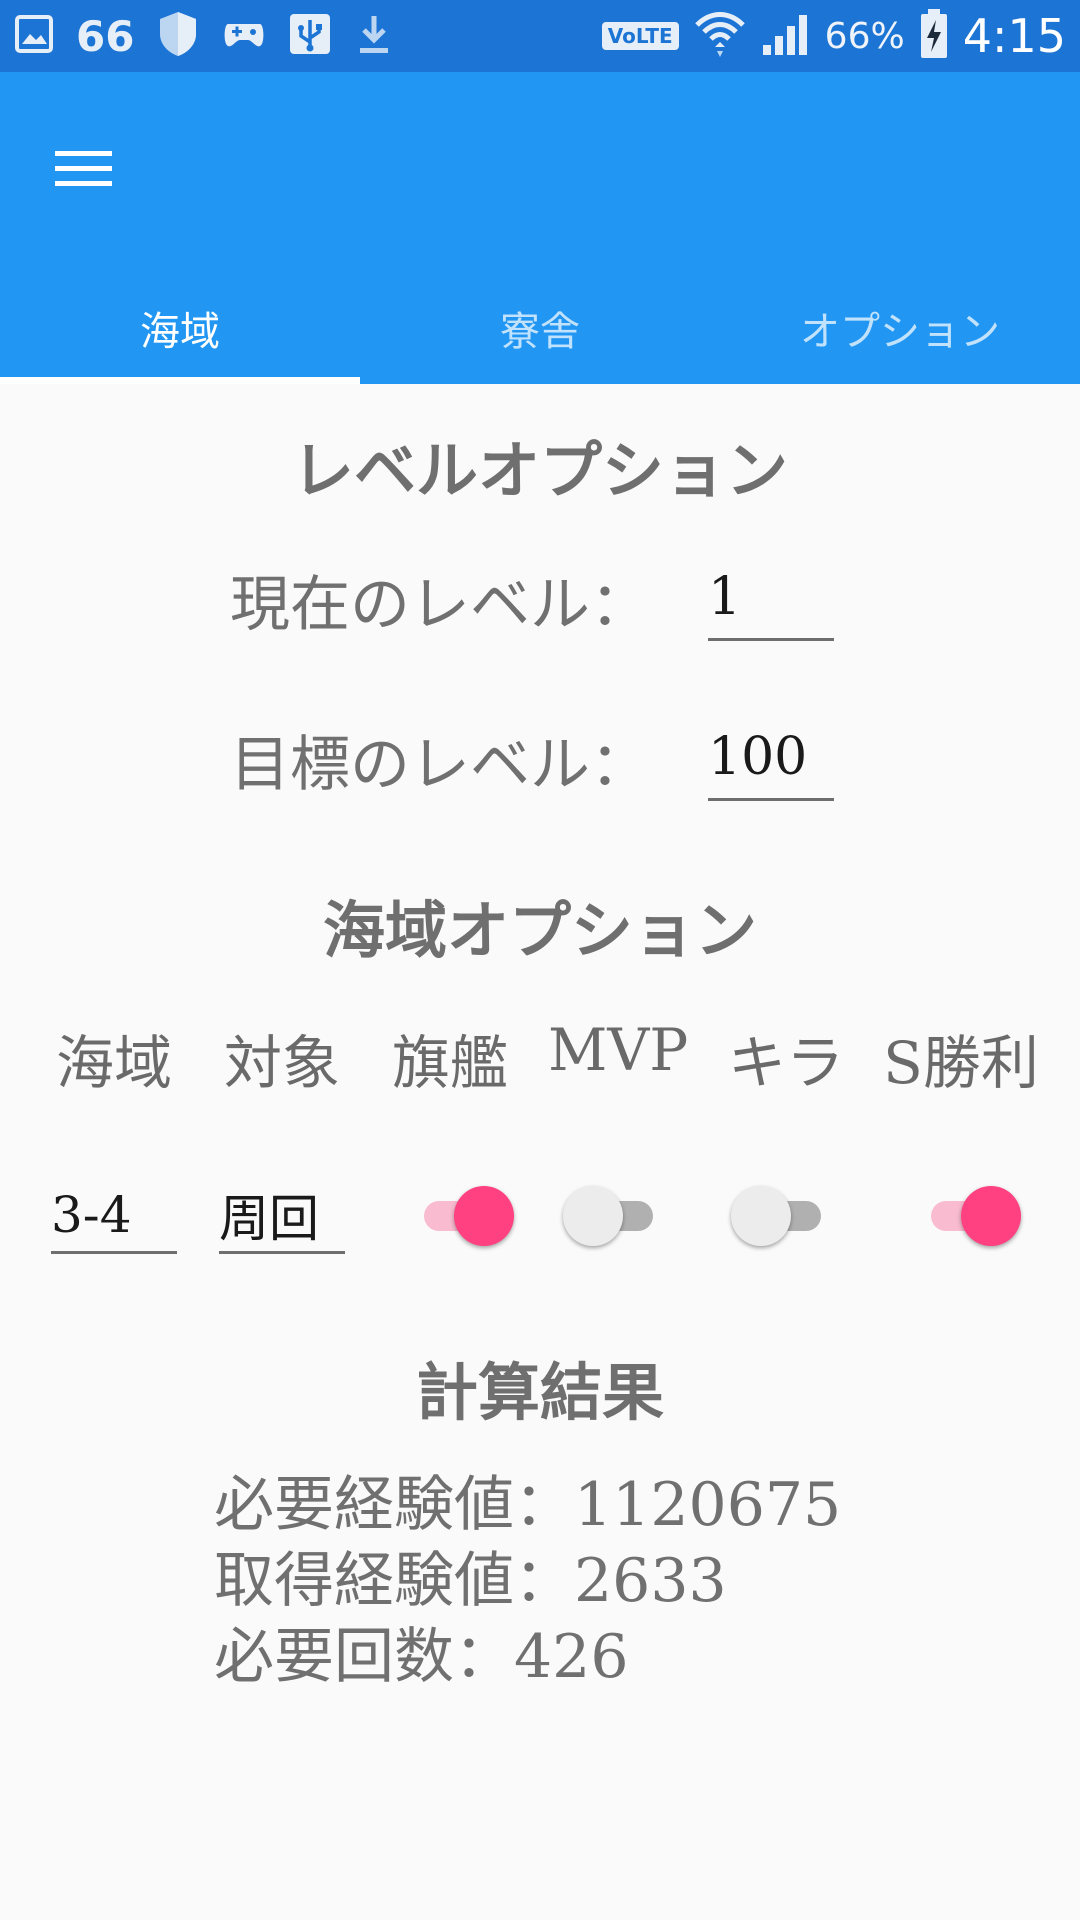  I want to click on volte-badge: VoLTE, so click(640, 36).